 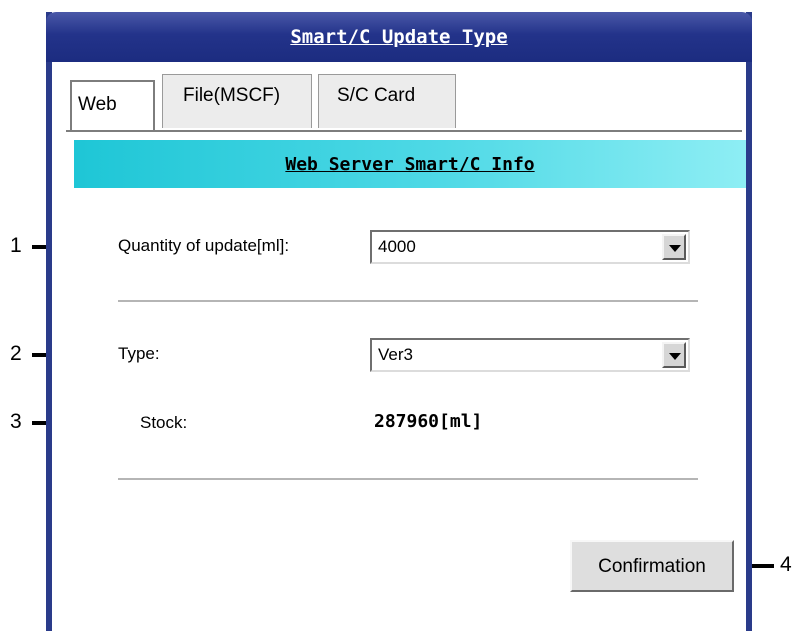 I want to click on window-title: Smart/C Update Type, so click(x=399, y=37).